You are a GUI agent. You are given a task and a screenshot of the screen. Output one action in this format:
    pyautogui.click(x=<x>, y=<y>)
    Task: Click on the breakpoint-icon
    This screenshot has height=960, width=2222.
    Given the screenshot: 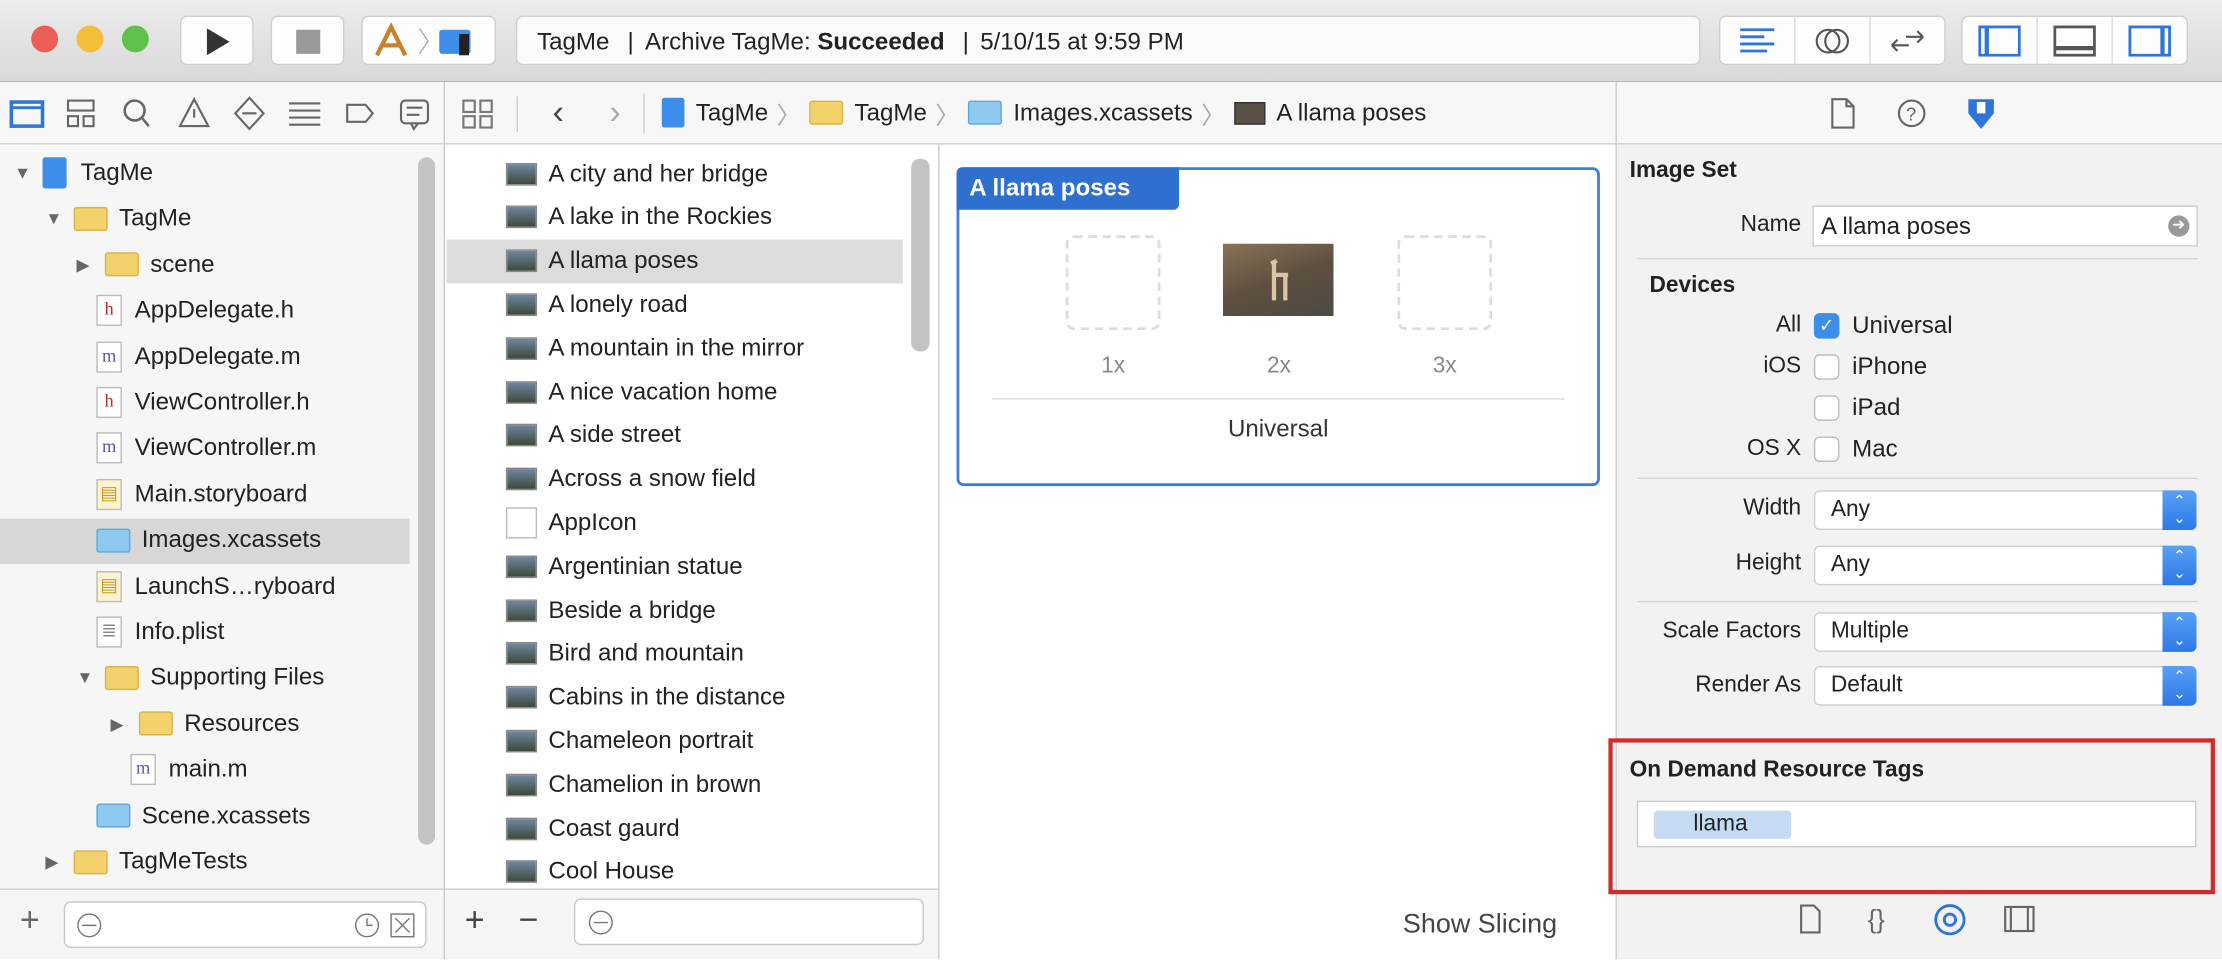 What is the action you would take?
    pyautogui.click(x=360, y=113)
    